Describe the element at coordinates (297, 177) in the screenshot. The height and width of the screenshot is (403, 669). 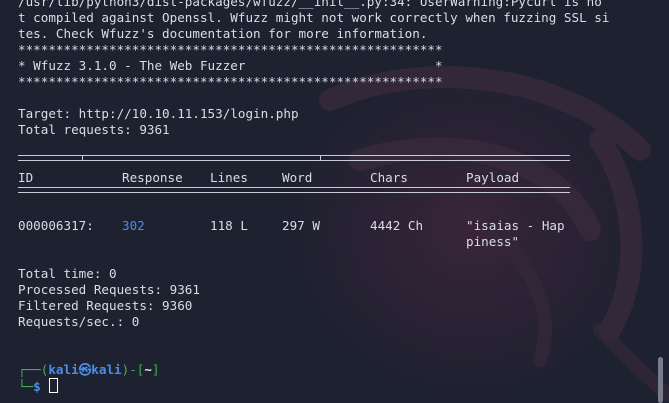
I see `table-header-word: Word` at that location.